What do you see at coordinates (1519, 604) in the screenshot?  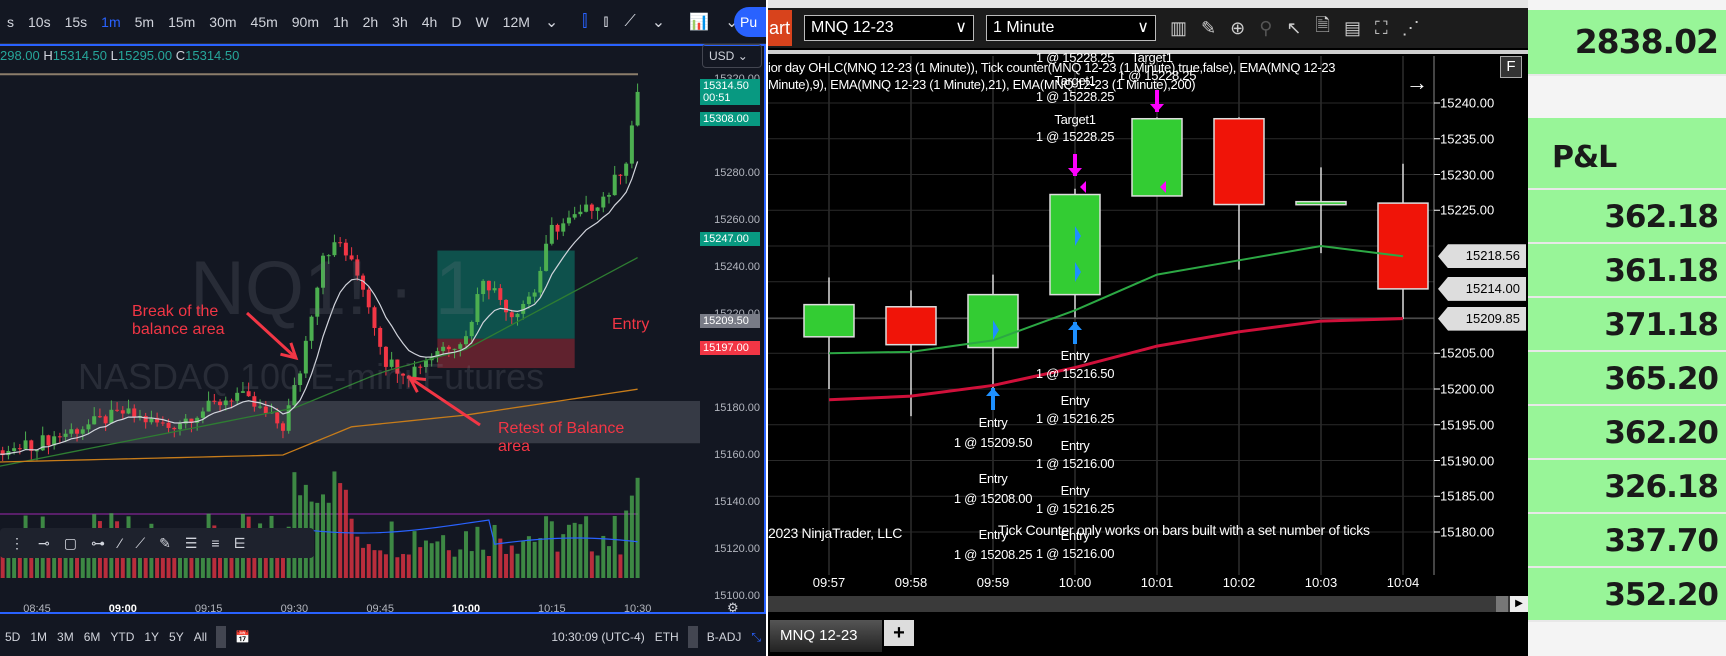 I see `scroll-right-icon: ▶` at bounding box center [1519, 604].